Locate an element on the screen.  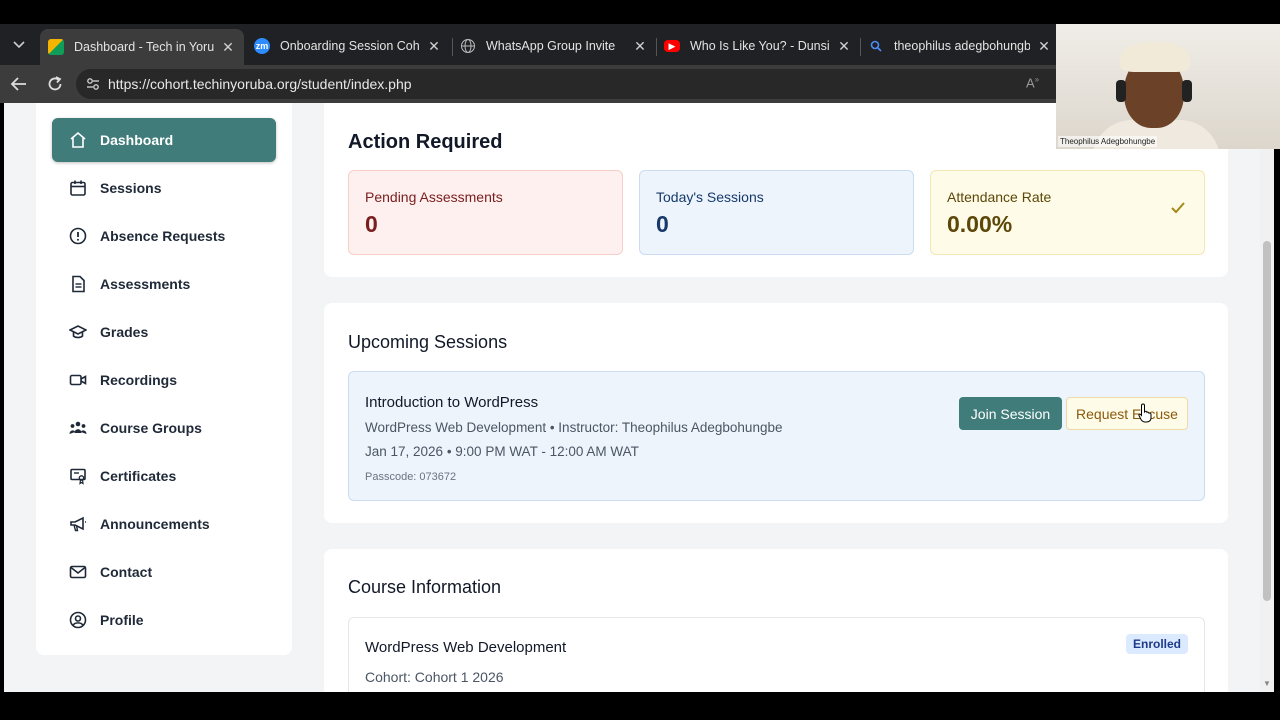
certificate-icon is located at coordinates (78, 476).